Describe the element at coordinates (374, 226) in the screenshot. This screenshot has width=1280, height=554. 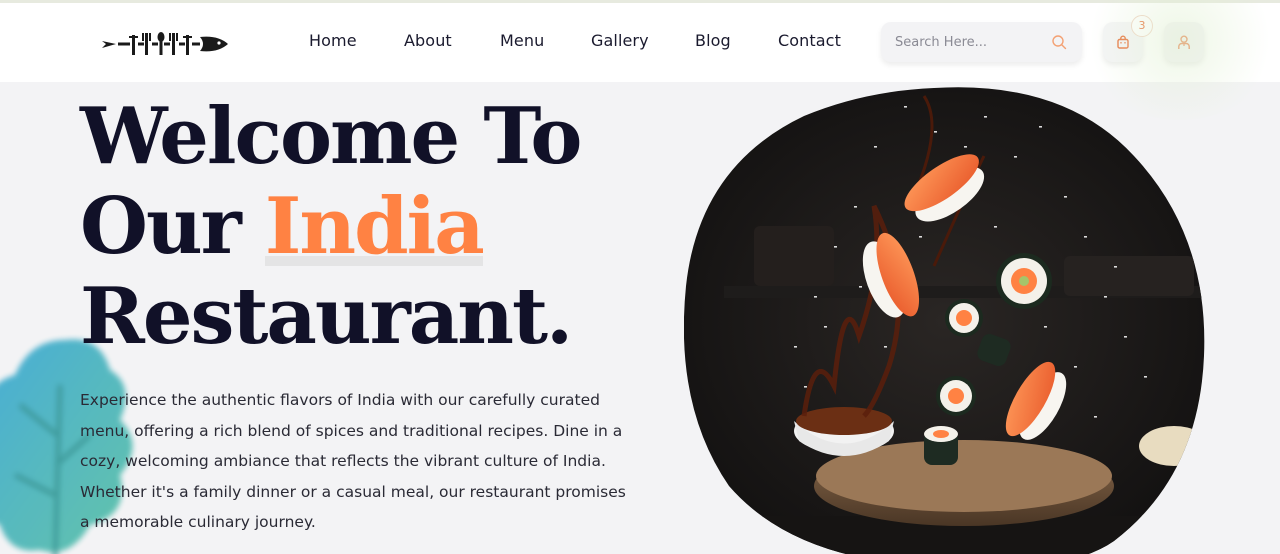
I see `hero-title-highlight: India` at that location.